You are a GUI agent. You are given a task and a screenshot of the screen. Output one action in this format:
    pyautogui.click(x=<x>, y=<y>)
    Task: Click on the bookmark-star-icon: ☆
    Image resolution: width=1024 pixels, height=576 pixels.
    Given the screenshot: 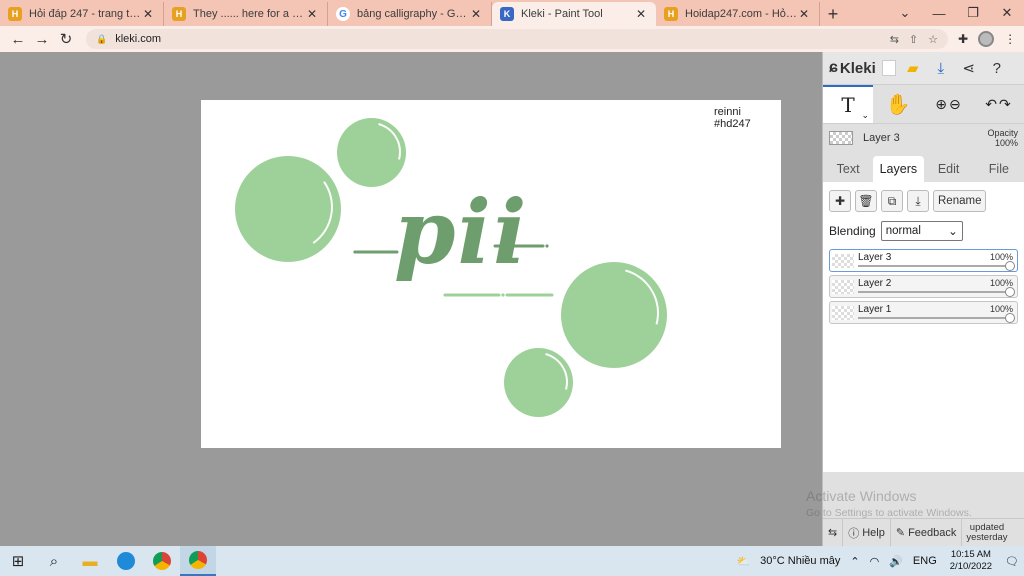 What is the action you would take?
    pyautogui.click(x=933, y=39)
    